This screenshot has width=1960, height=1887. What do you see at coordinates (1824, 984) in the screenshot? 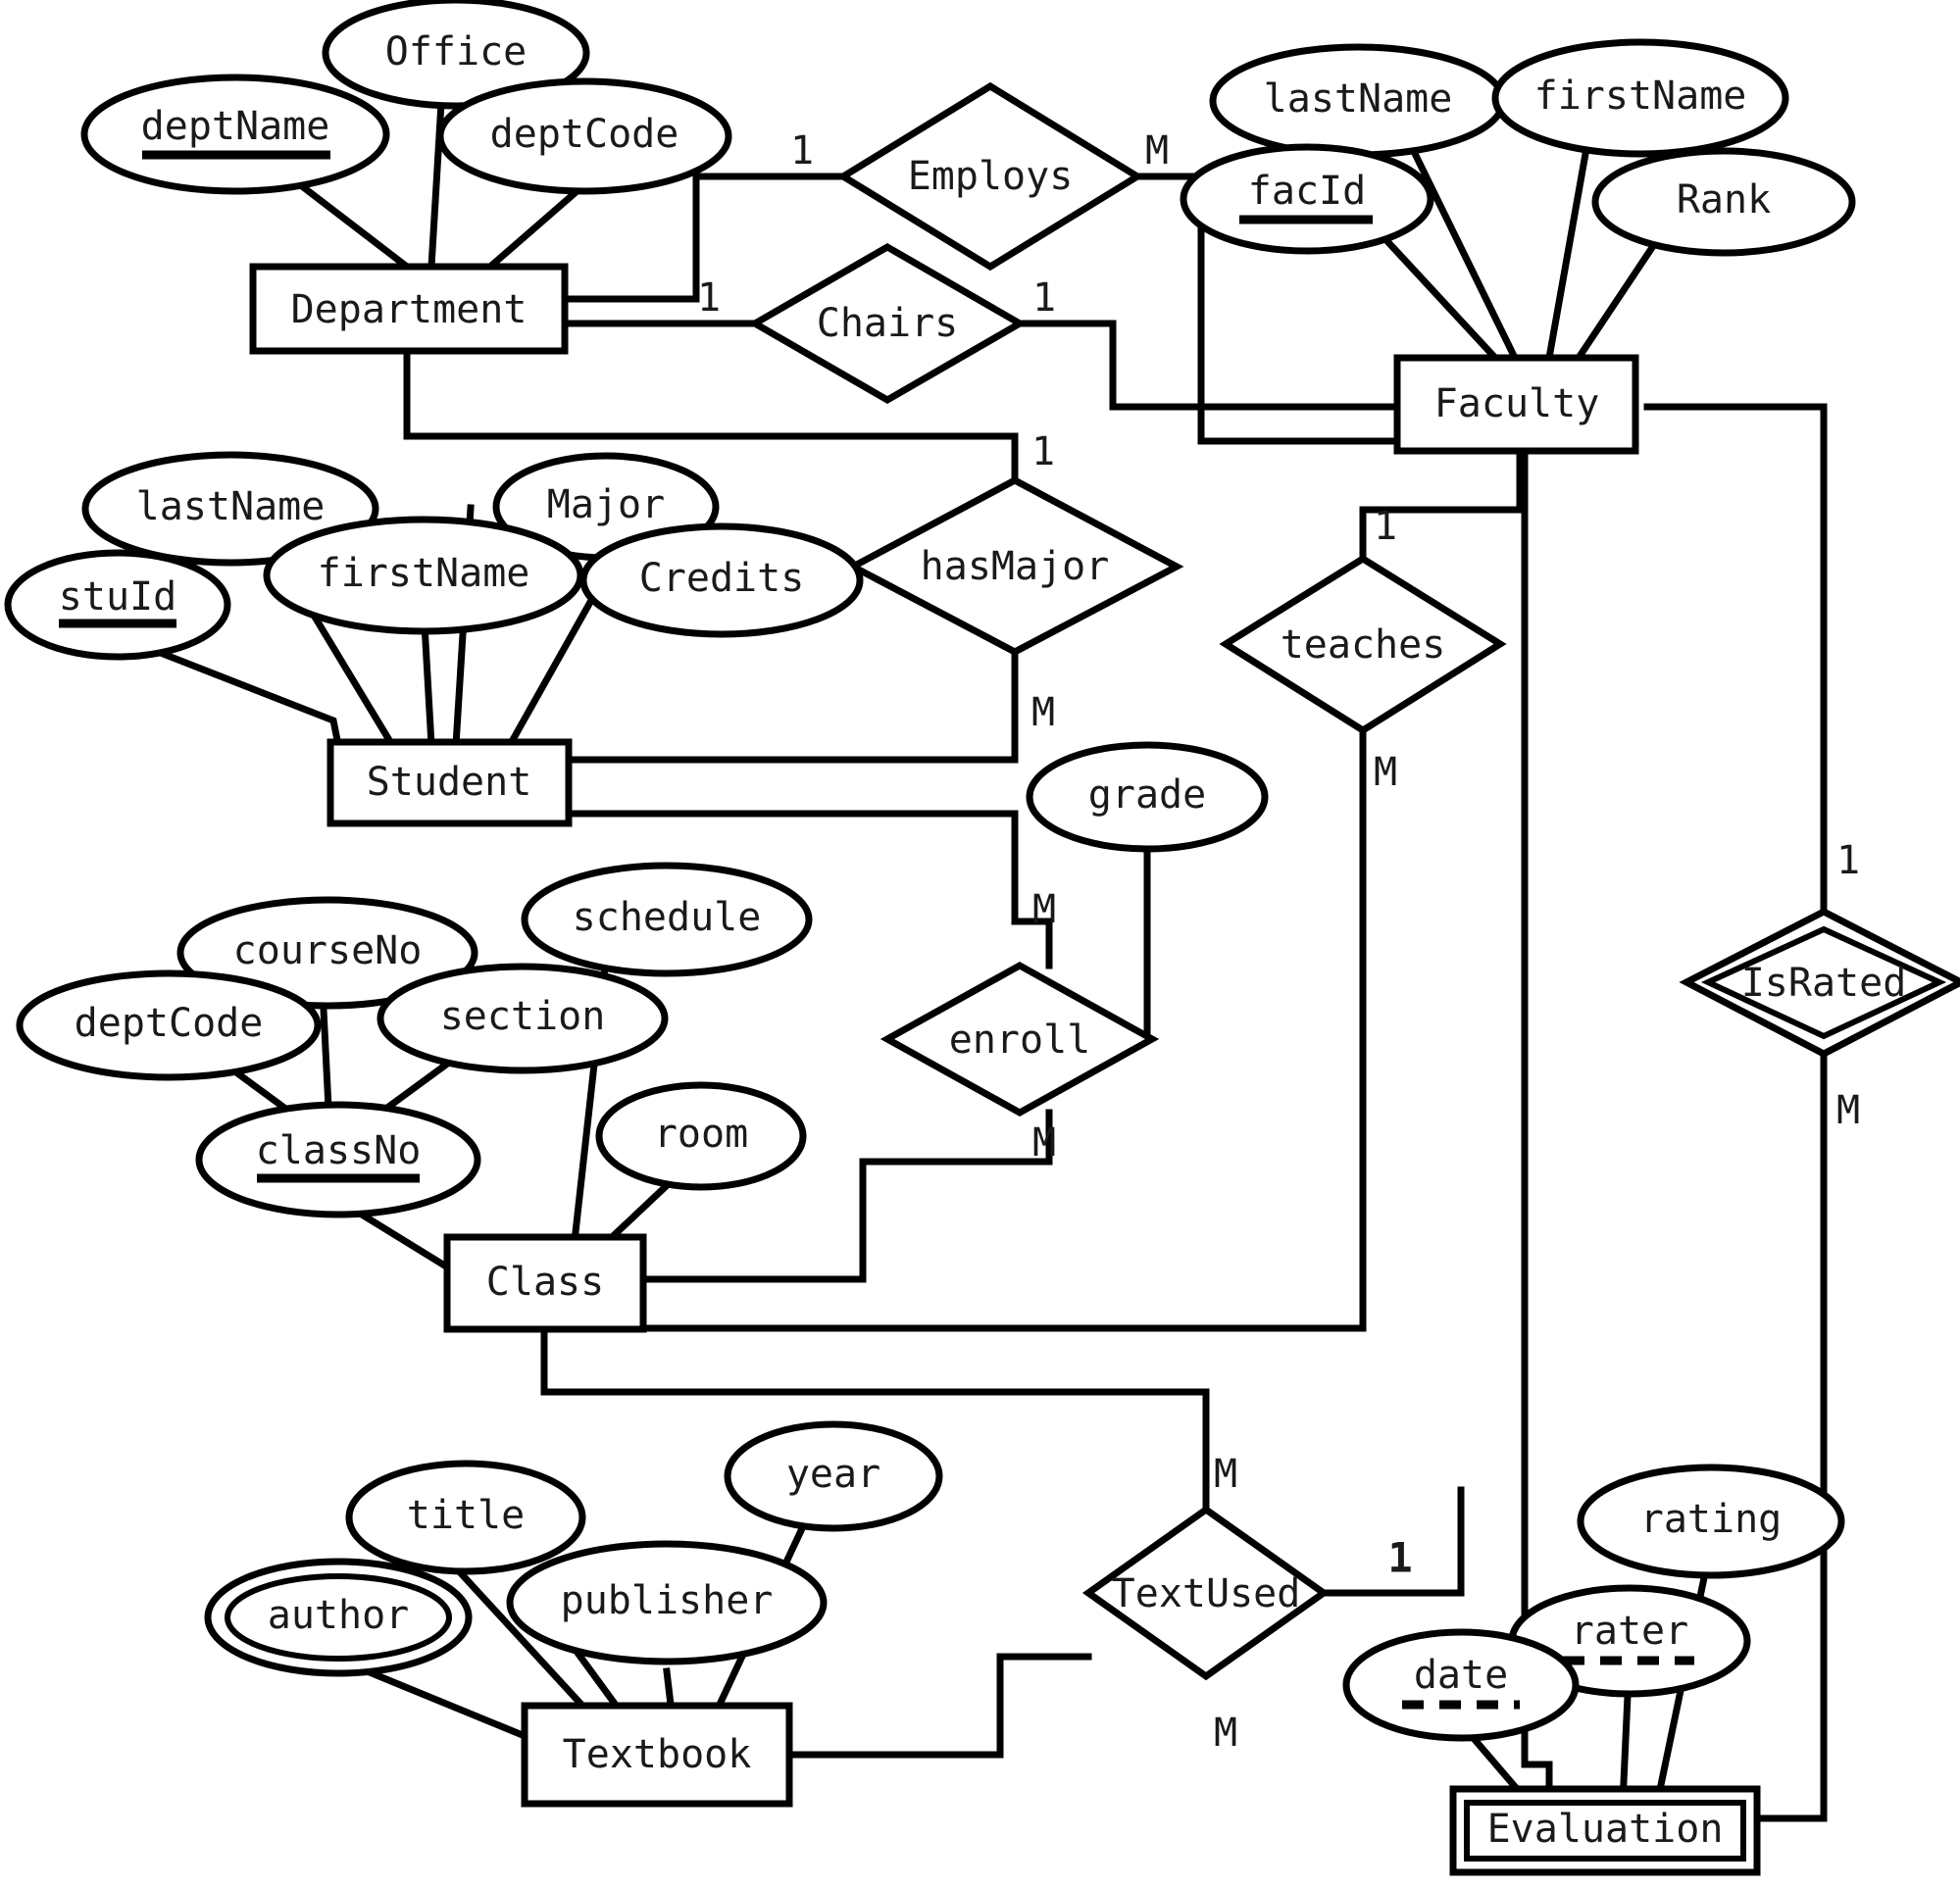
I see `relationship-label: IsRated` at bounding box center [1824, 984].